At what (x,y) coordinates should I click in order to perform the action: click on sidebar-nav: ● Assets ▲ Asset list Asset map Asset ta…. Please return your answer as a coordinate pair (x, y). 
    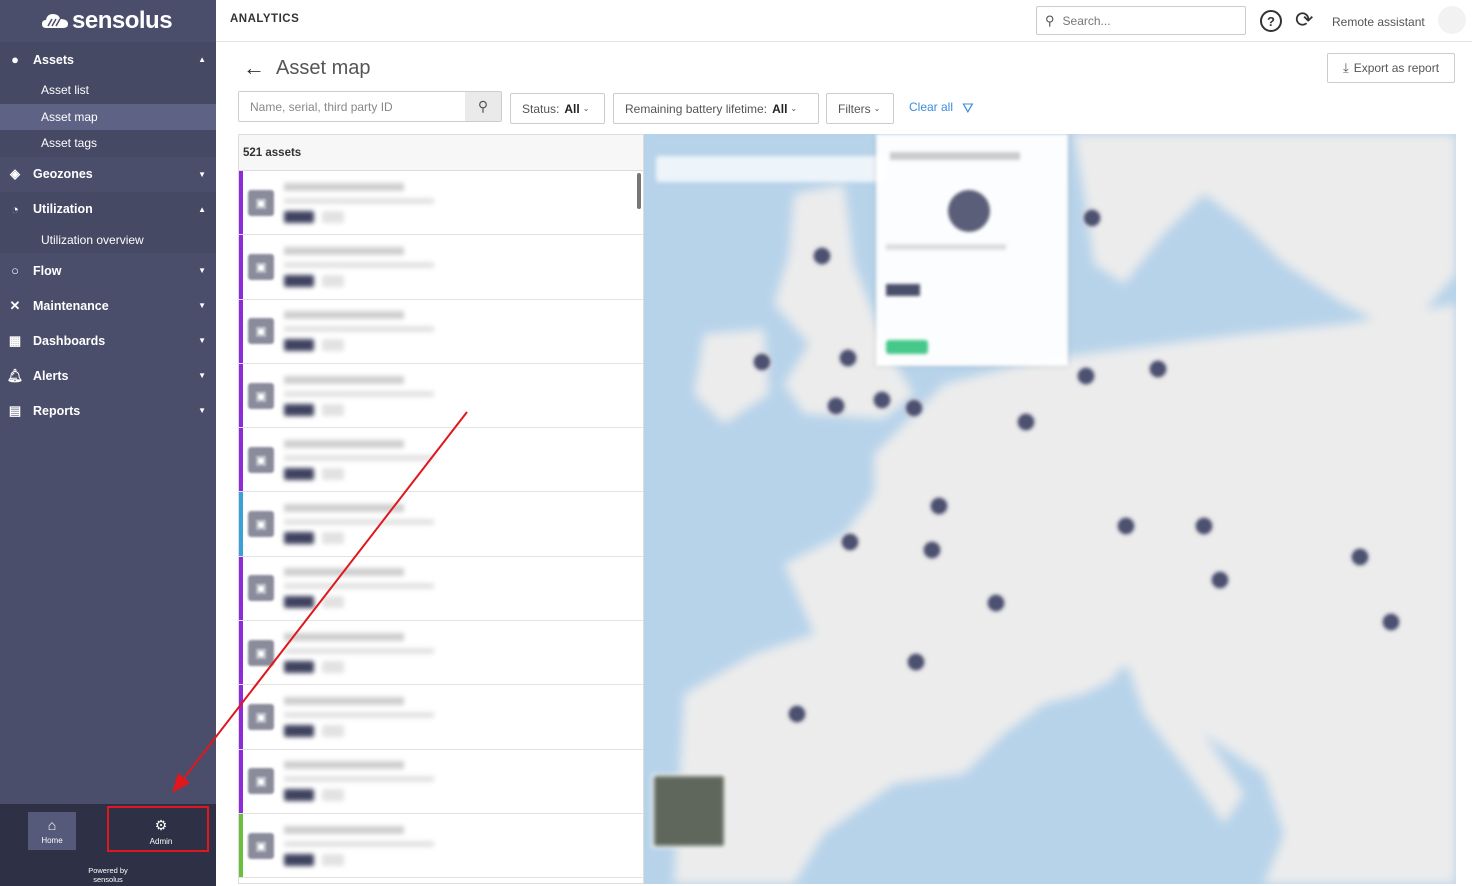
    Looking at the image, I should click on (108, 235).